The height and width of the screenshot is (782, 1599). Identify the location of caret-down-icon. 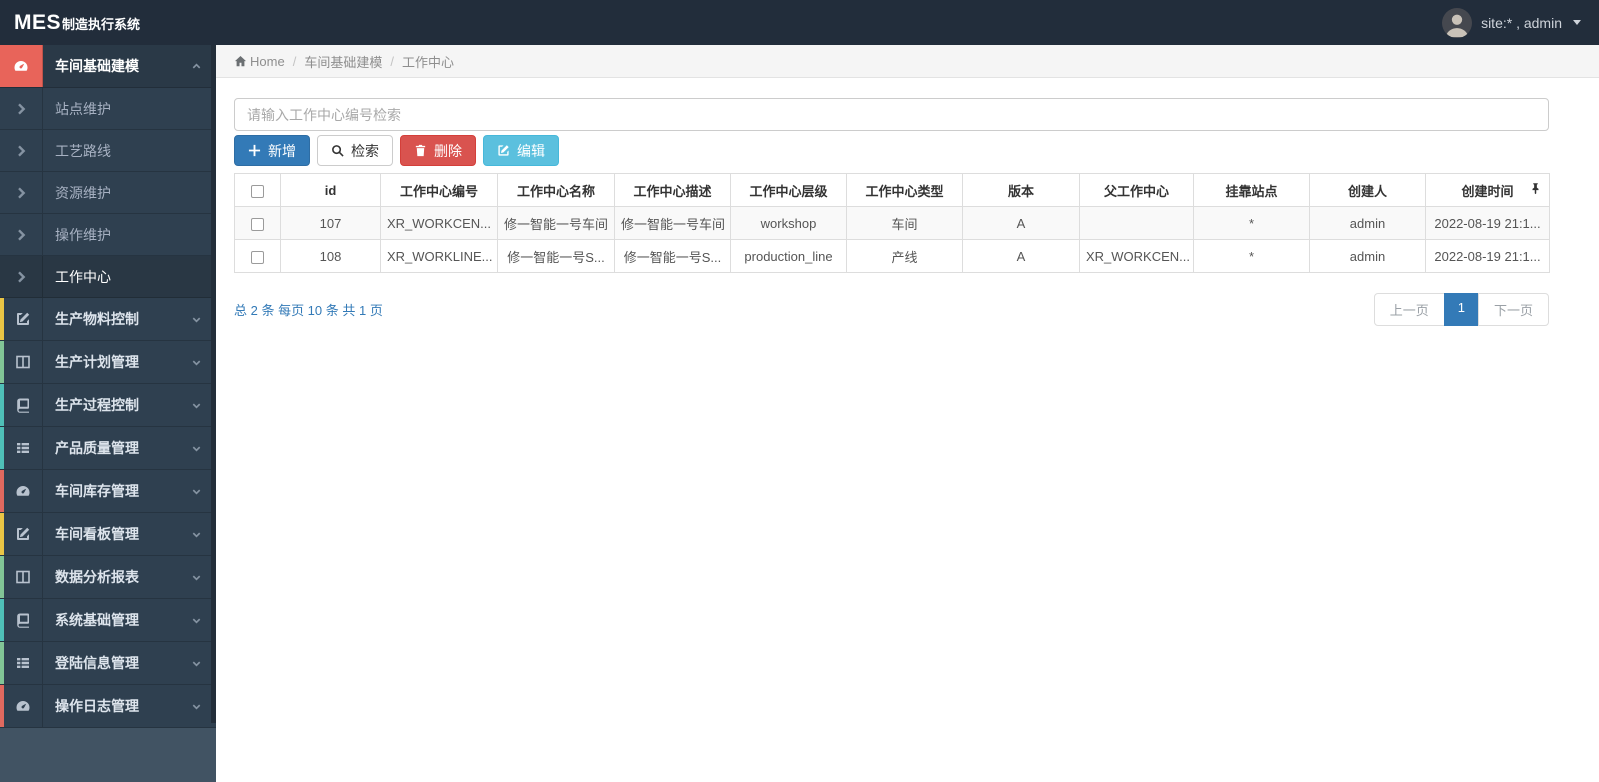
(1577, 22).